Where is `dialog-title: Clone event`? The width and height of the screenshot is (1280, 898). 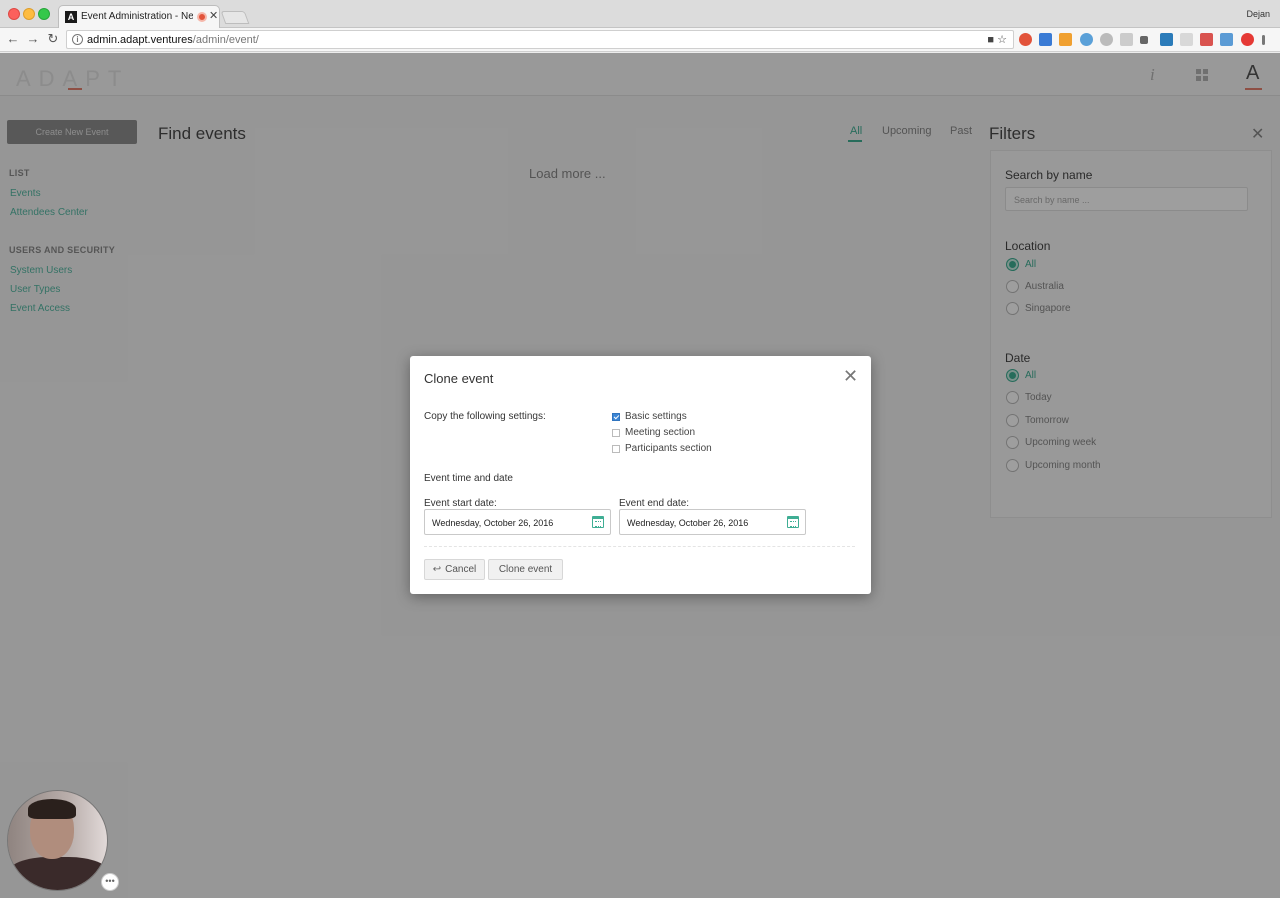 dialog-title: Clone event is located at coordinates (459, 378).